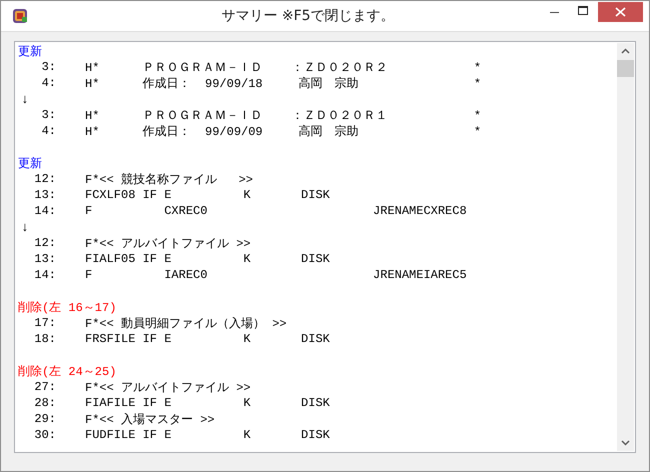 The height and width of the screenshot is (472, 650). What do you see at coordinates (20, 16) in the screenshot?
I see `app-icon` at bounding box center [20, 16].